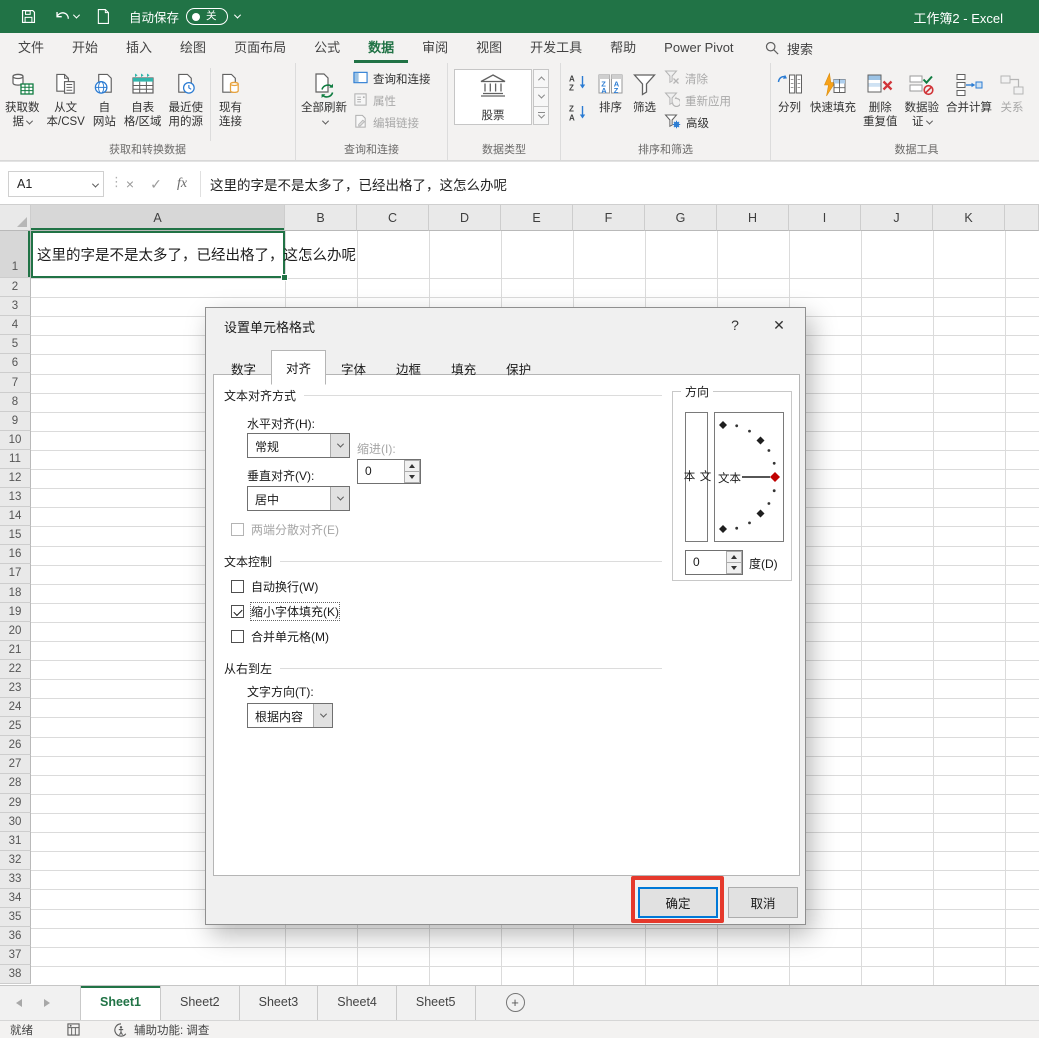 The width and height of the screenshot is (1039, 1038). What do you see at coordinates (85, 48) in the screenshot?
I see `menu-tab-1: 开始` at bounding box center [85, 48].